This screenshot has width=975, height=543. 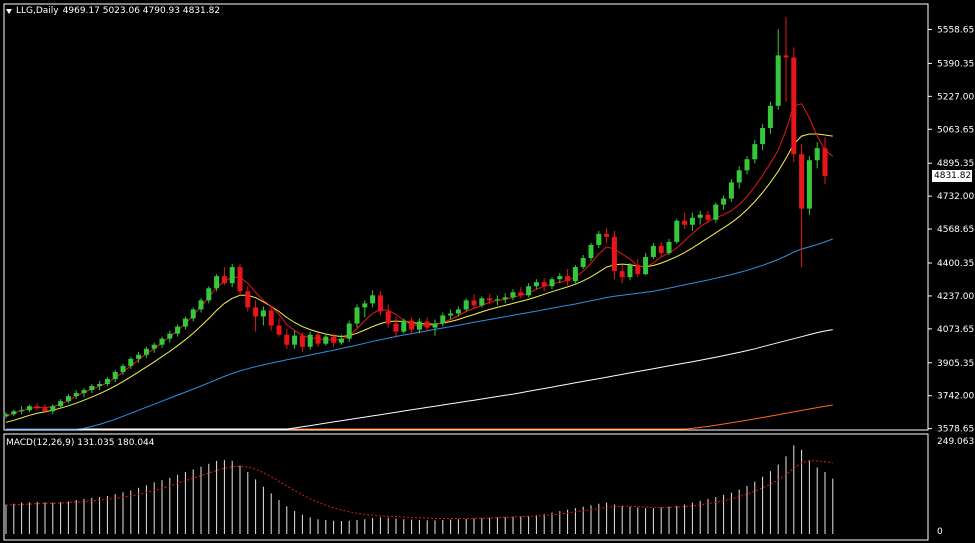 What do you see at coordinates (9, 11) in the screenshot?
I see `chart-menu-arrow-icon` at bounding box center [9, 11].